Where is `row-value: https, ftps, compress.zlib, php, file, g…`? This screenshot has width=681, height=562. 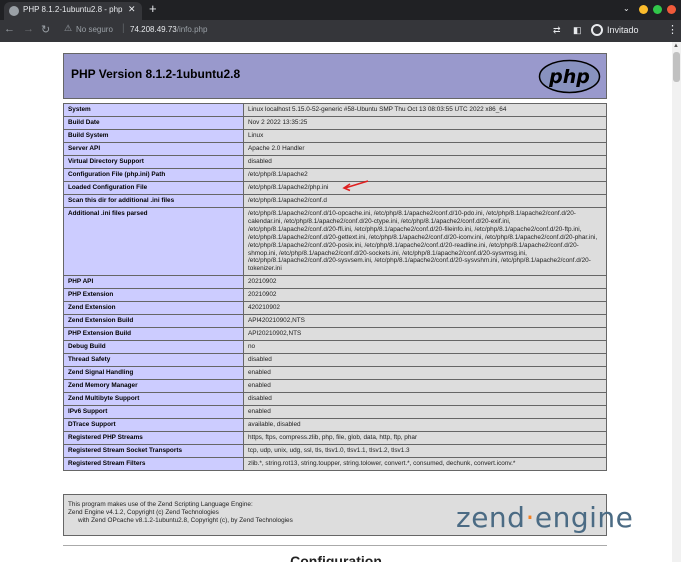
row-value: https, ftps, compress.zlib, php, file, g… is located at coordinates (425, 438).